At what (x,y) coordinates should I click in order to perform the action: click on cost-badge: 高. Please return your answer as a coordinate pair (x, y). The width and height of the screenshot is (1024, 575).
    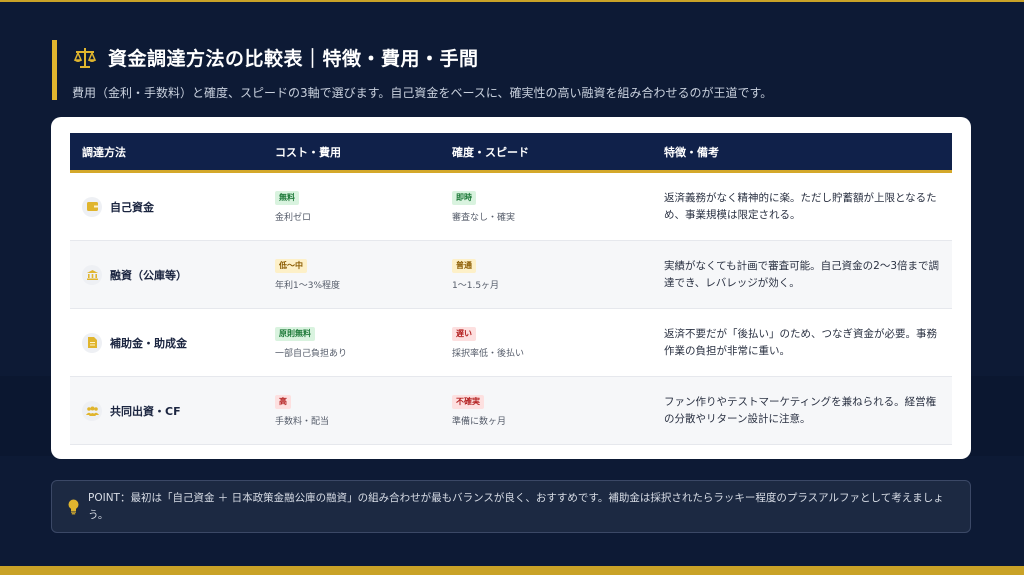
    Looking at the image, I should click on (283, 401).